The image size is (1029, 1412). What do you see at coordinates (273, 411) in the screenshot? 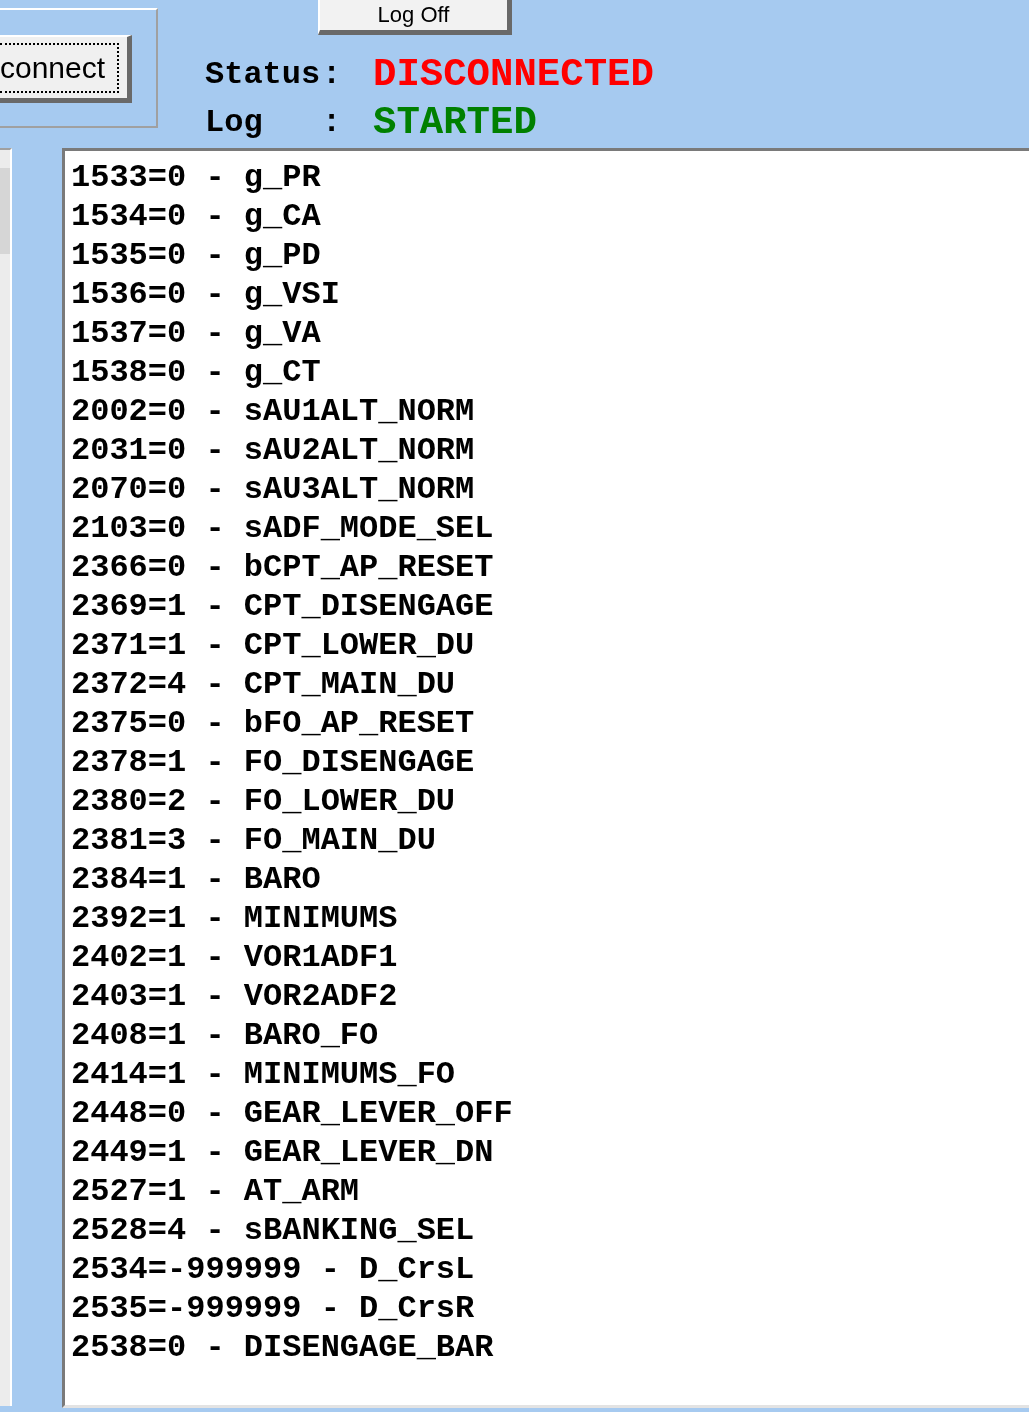
I see `log-line: 2002=0 - sAU1ALT_NORM` at bounding box center [273, 411].